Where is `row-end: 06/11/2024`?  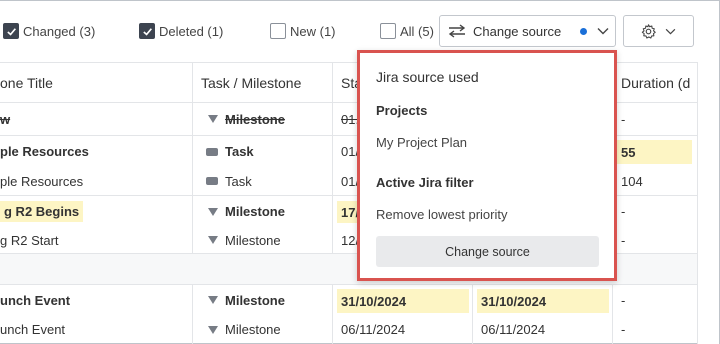 row-end: 06/11/2024 is located at coordinates (513, 329).